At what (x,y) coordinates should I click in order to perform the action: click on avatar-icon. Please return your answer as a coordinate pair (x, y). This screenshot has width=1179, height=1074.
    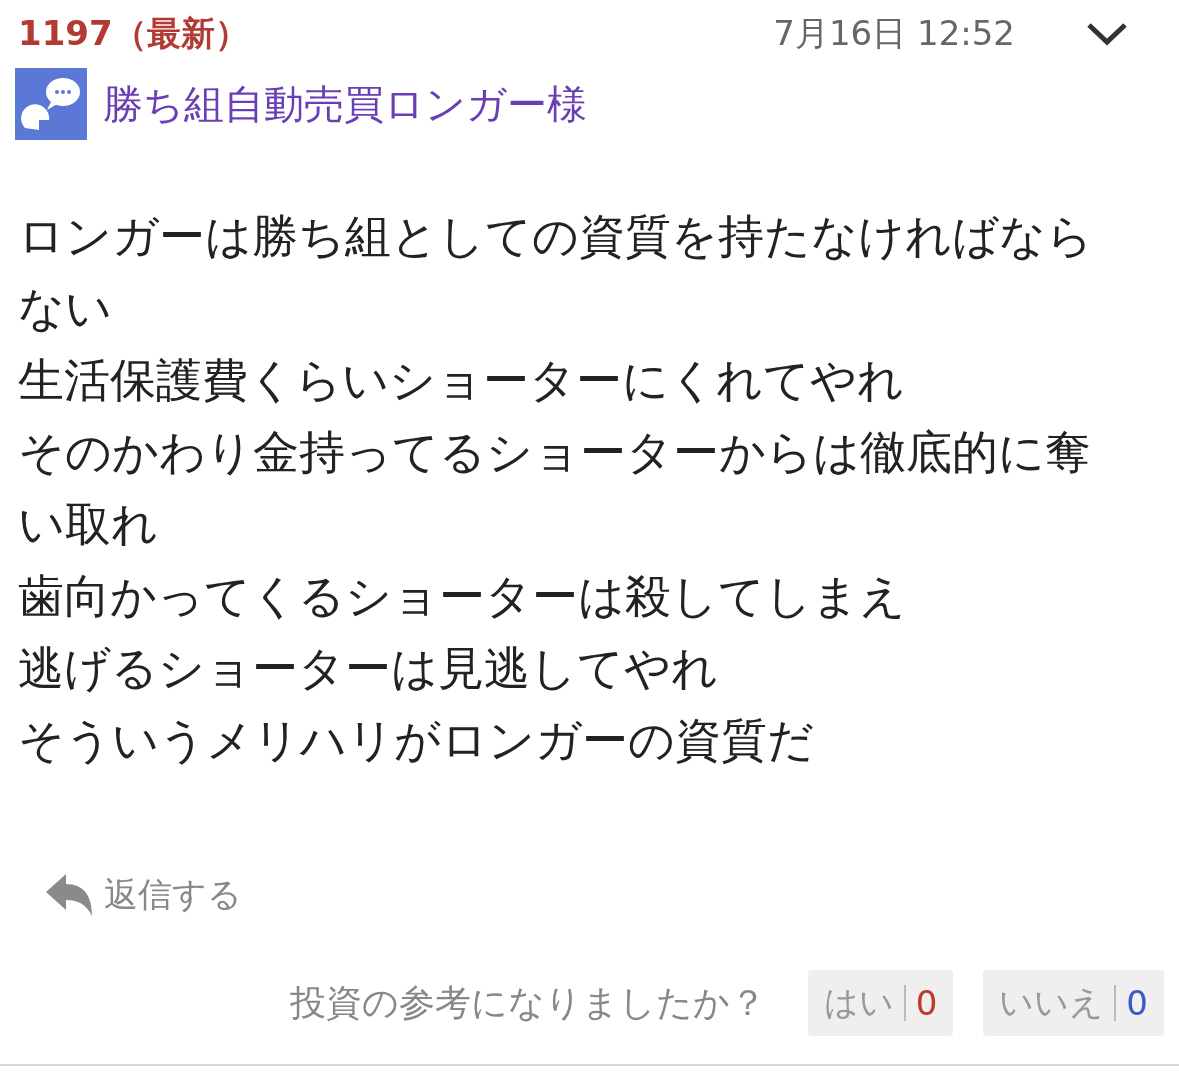
    Looking at the image, I should click on (51, 104).